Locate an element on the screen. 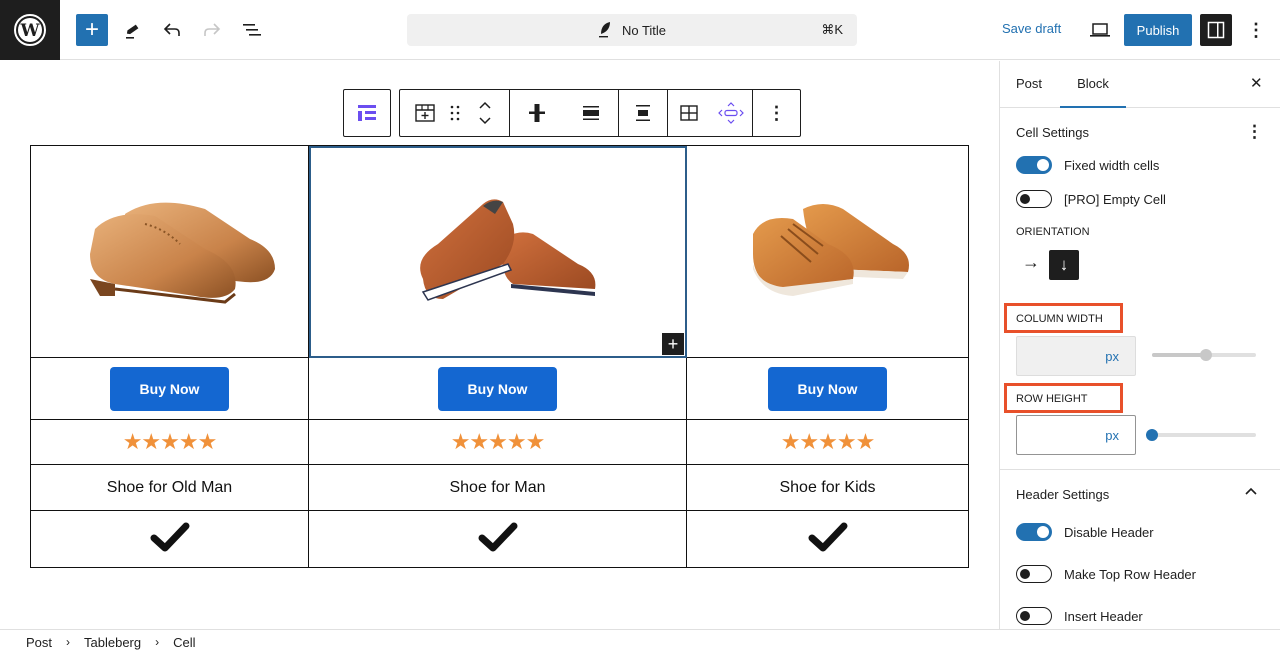 The image size is (1280, 654). insert-column-icon is located at coordinates (537, 113).